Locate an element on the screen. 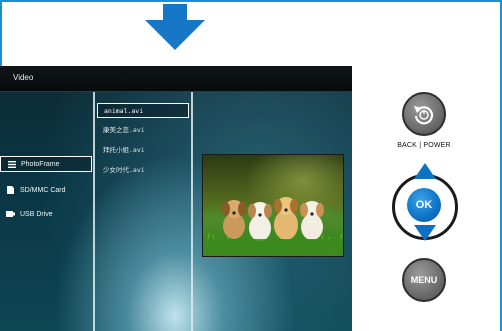 Image resolution: width=502 pixels, height=331 pixels. sd-card-icon is located at coordinates (10, 190).